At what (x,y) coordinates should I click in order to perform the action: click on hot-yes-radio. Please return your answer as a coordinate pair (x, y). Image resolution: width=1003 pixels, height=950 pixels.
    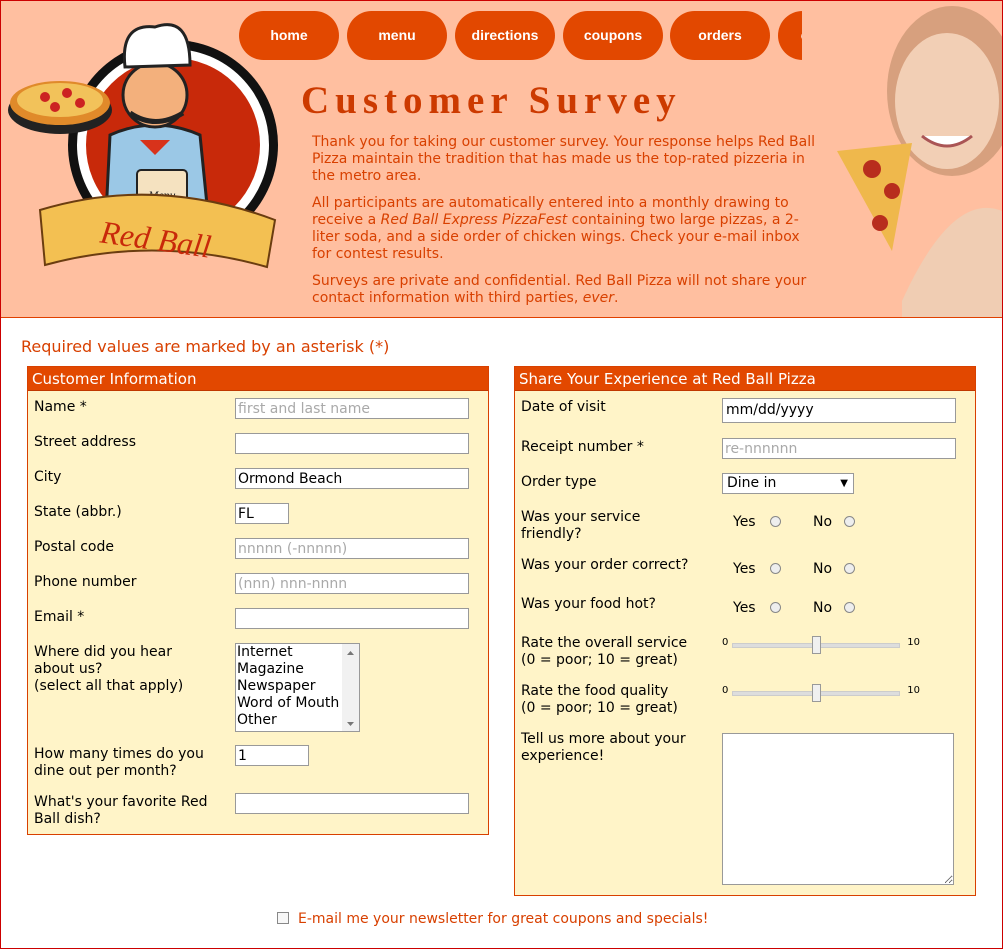
    Looking at the image, I should click on (775, 607).